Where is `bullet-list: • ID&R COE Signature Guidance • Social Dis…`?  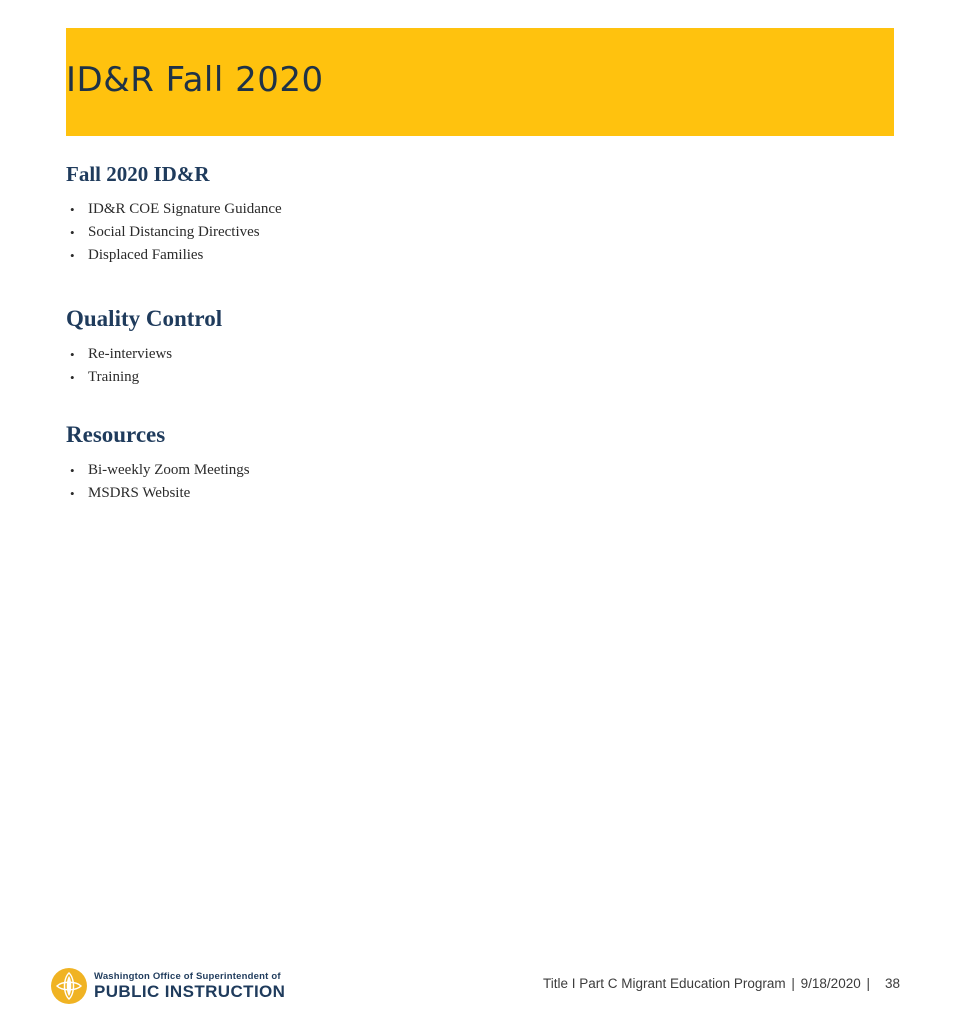
bullet-list: • ID&R COE Signature Guidance • Social Dis… is located at coordinates (476, 232).